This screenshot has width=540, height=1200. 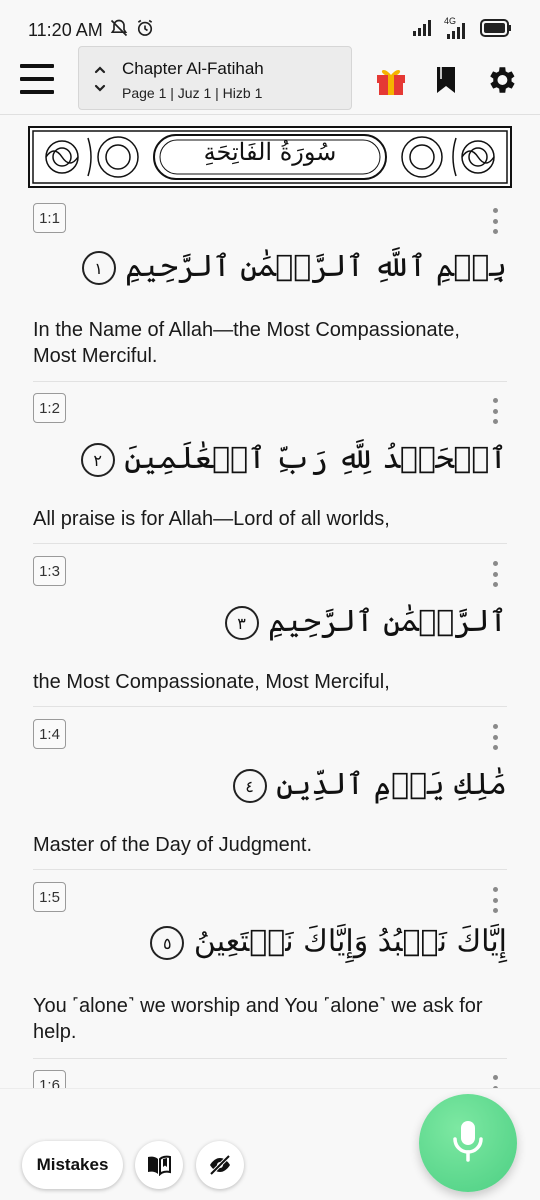 What do you see at coordinates (49, 571) in the screenshot?
I see `verse-ref-badge: 1:3` at bounding box center [49, 571].